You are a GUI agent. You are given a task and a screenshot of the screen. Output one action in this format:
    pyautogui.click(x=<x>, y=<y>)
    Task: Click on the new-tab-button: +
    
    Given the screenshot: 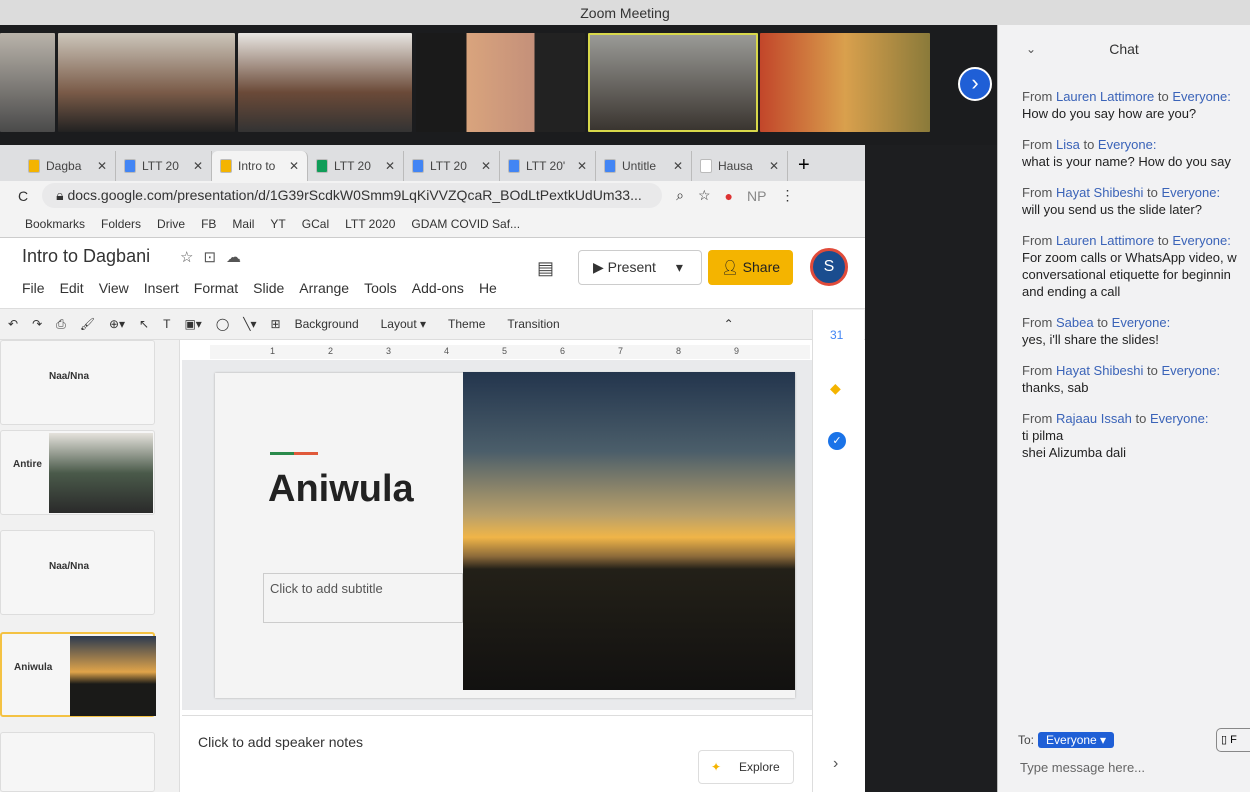 What is the action you would take?
    pyautogui.click(x=804, y=167)
    